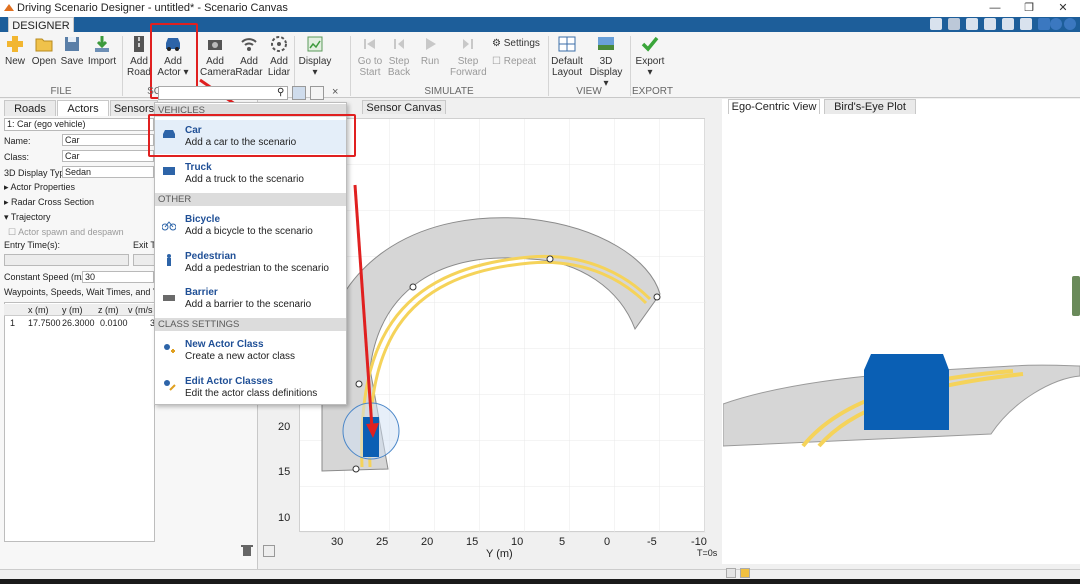 The image size is (1080, 584). I want to click on close-button: ✕, so click(1063, 8).